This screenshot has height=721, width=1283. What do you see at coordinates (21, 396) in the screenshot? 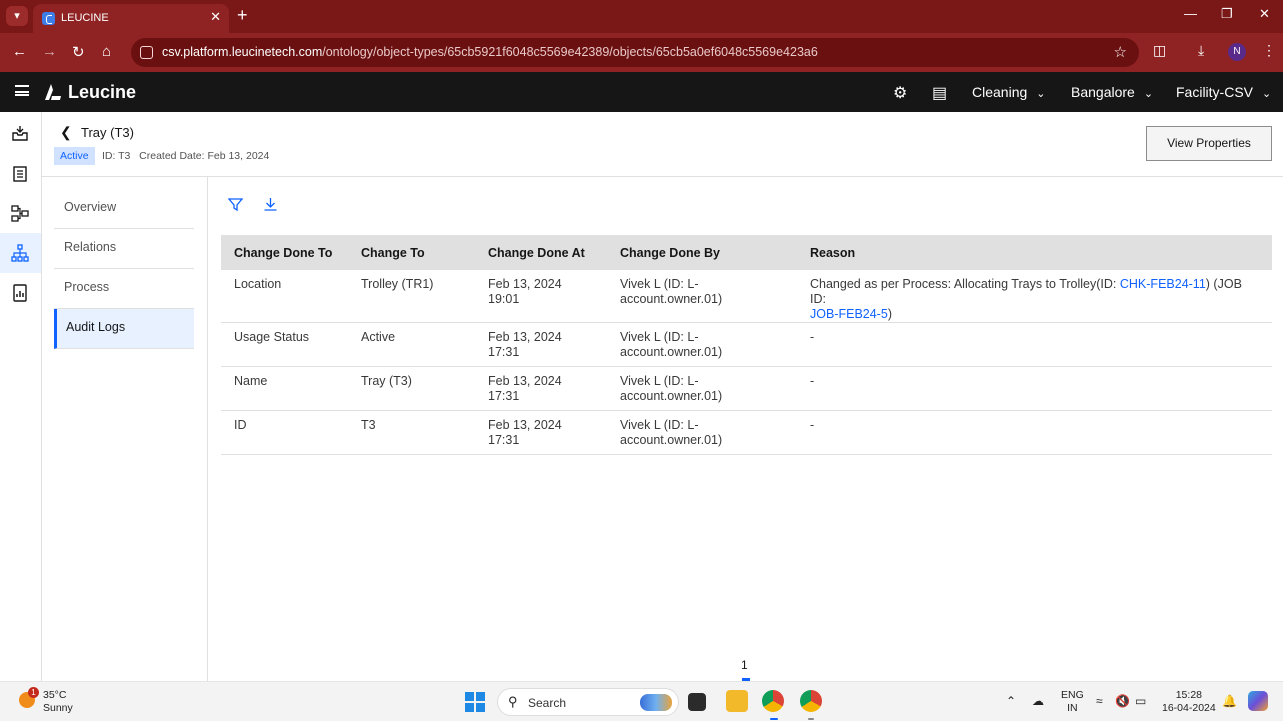
I see `left-nav-rail` at bounding box center [21, 396].